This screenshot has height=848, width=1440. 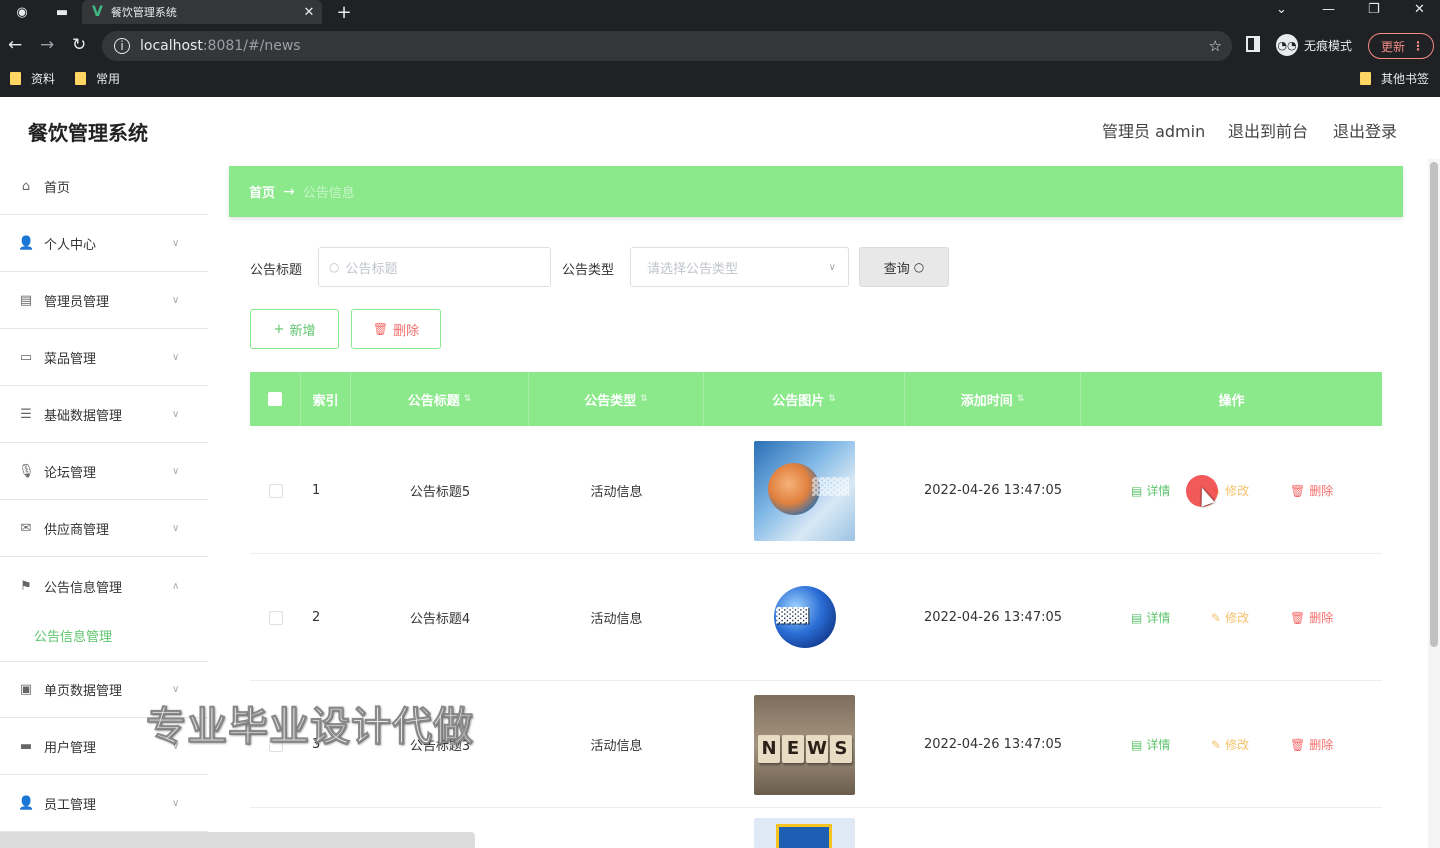 What do you see at coordinates (616, 492) in the screenshot?
I see `row-type: 活动信息` at bounding box center [616, 492].